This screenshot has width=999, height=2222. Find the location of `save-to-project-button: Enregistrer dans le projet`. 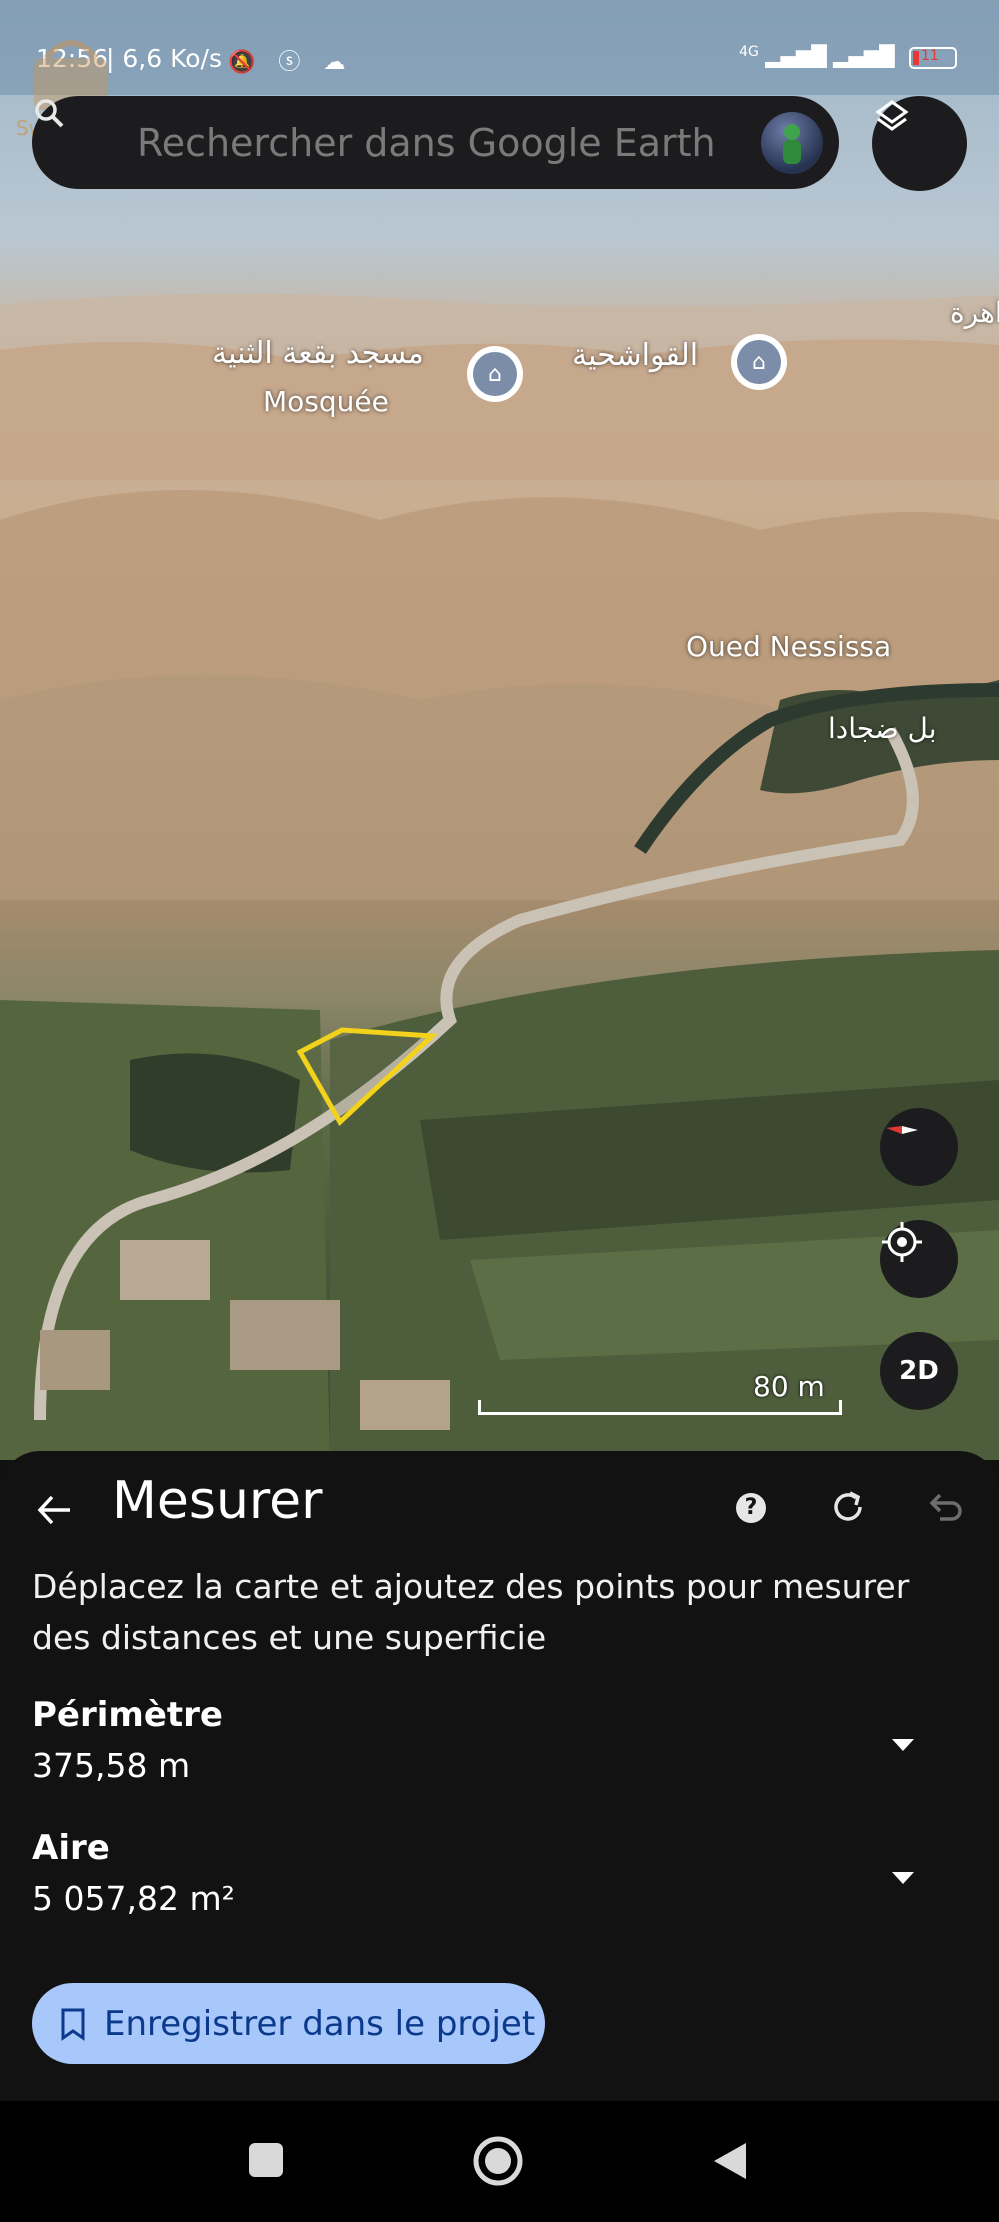

save-to-project-button: Enregistrer dans le projet is located at coordinates (288, 2023).